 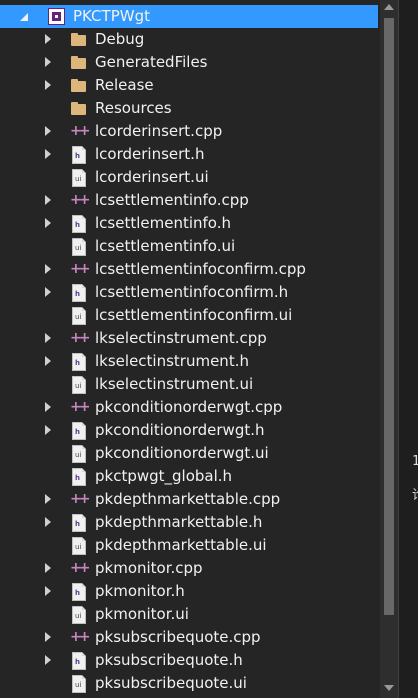 What do you see at coordinates (24, 17) in the screenshot?
I see `expand-arrow-icon` at bounding box center [24, 17].